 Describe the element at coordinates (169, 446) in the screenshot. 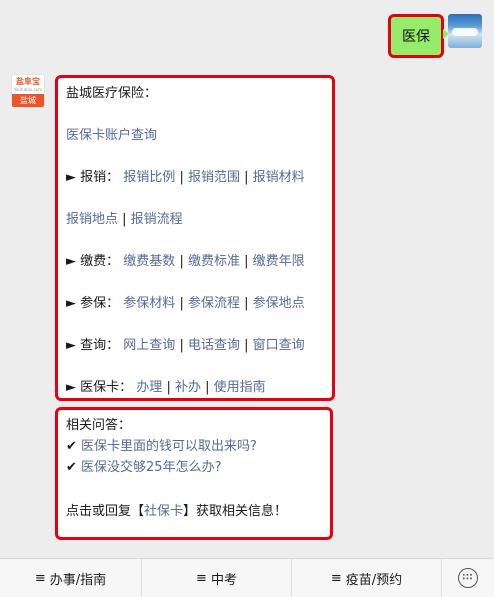

I see `qa-link-withdraw: 医保卡里面的钱可以取出来吗?` at that location.